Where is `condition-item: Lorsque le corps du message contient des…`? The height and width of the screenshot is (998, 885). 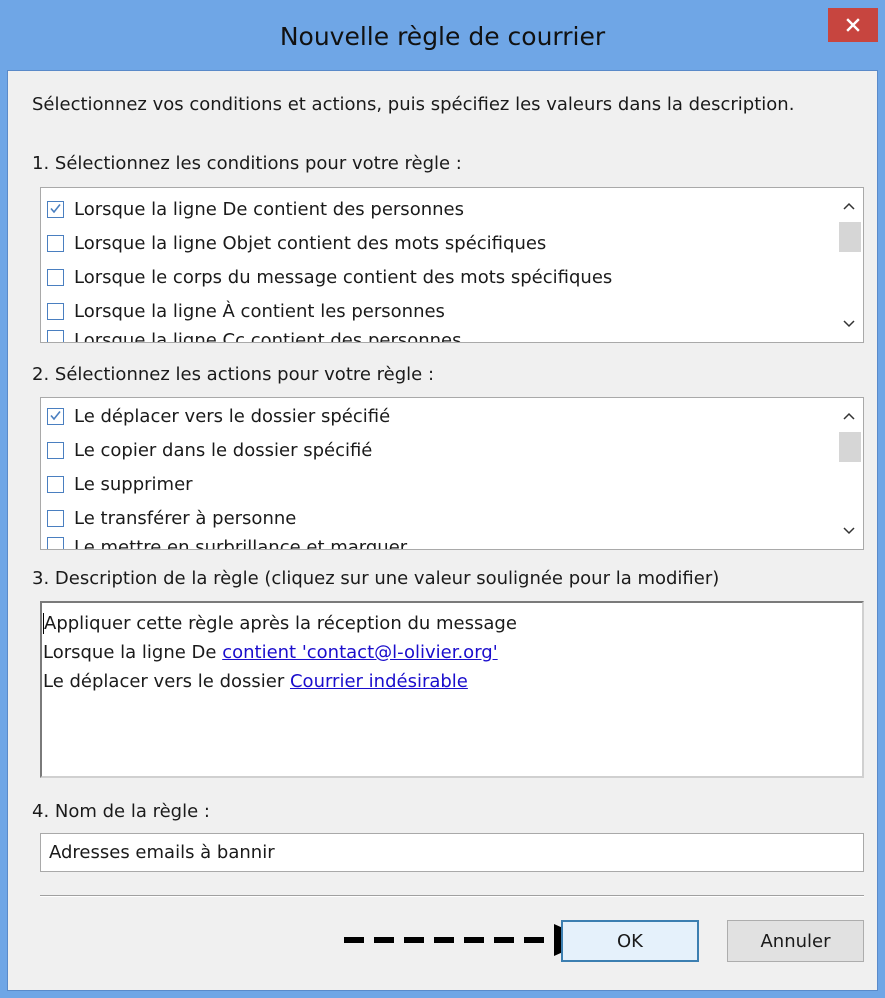
condition-item: Lorsque le corps du message contient des… is located at coordinates (440, 277).